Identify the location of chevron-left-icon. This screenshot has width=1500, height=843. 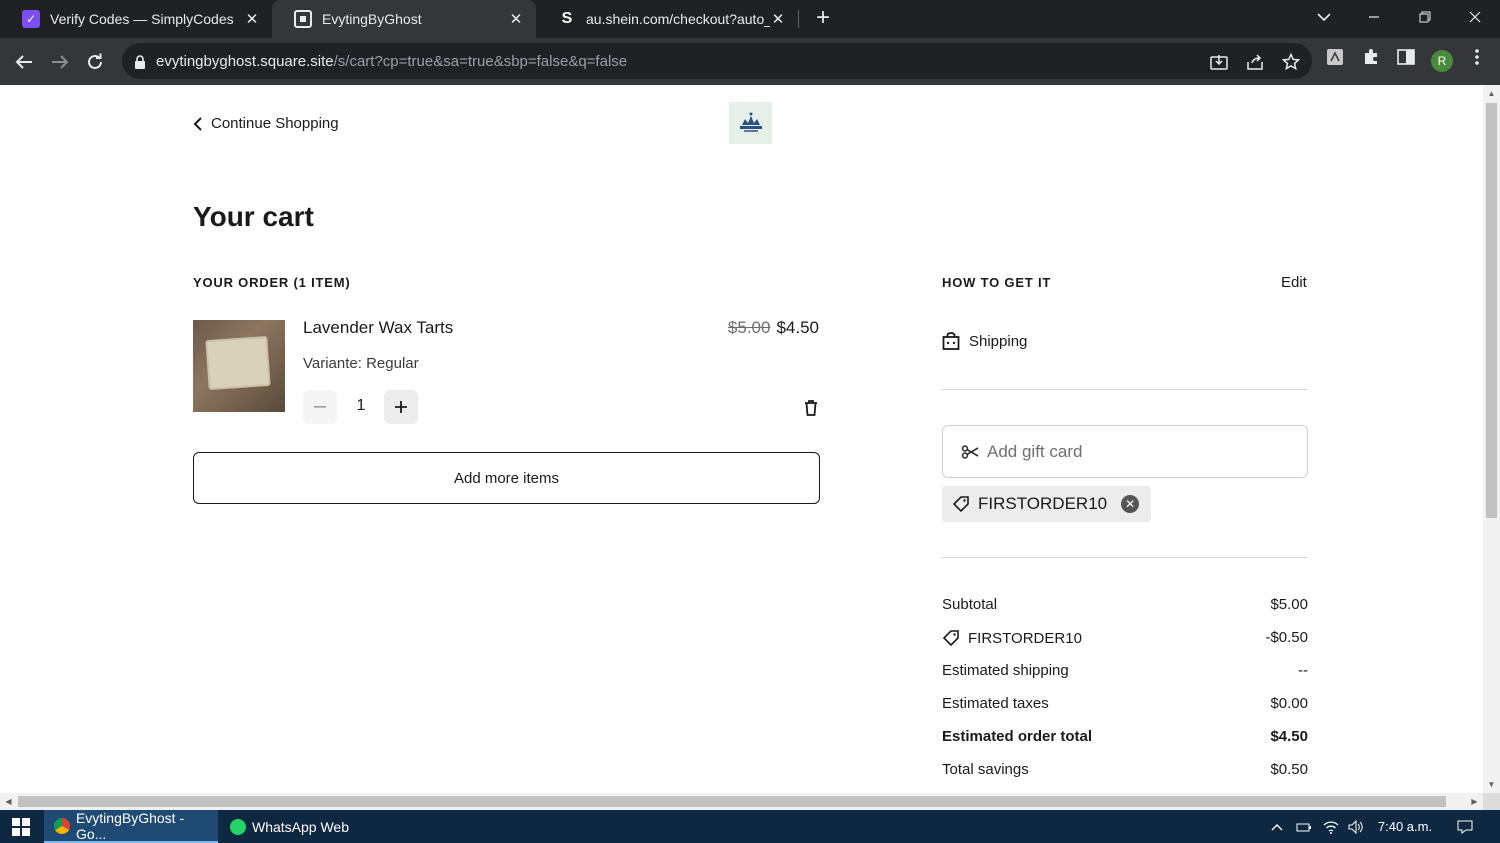
(197, 123).